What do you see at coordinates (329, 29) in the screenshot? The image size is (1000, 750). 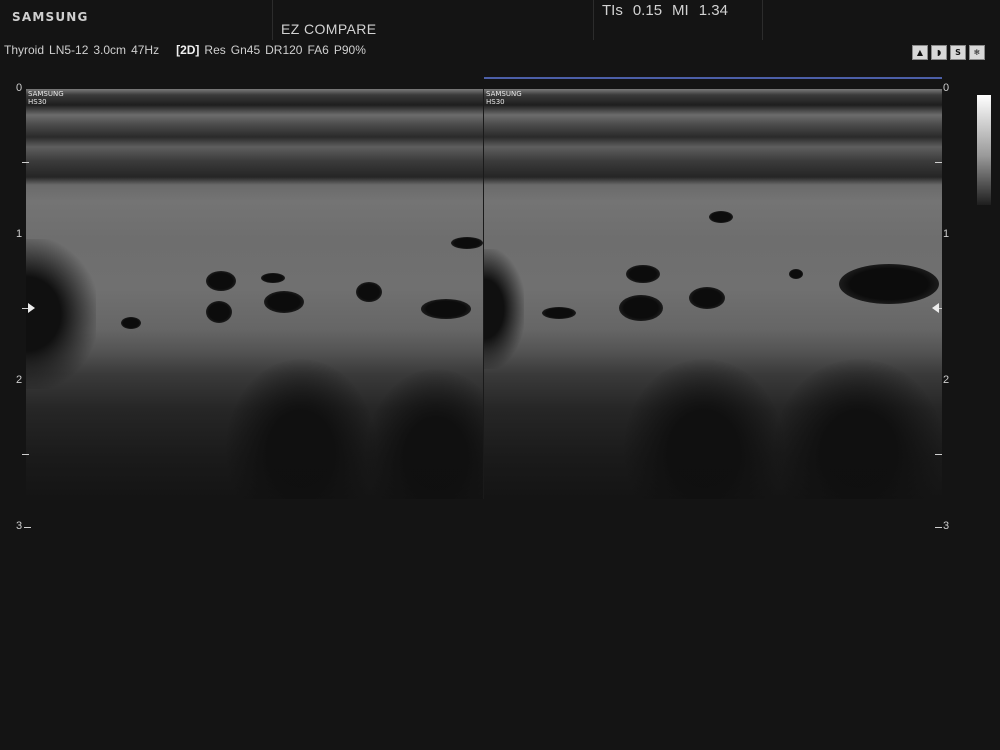 I see `mode-title: EZ COMPARE` at bounding box center [329, 29].